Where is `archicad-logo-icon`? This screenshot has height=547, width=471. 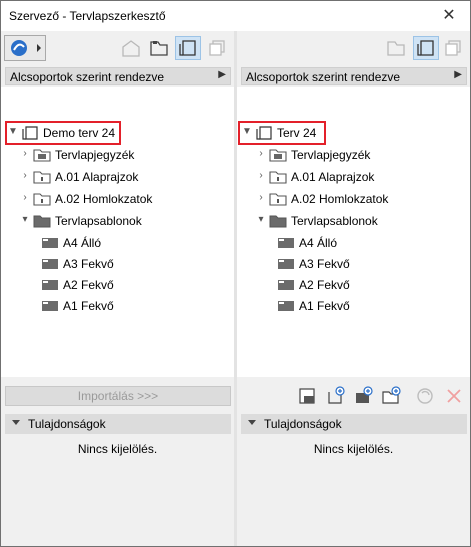 archicad-logo-icon is located at coordinates (26, 48).